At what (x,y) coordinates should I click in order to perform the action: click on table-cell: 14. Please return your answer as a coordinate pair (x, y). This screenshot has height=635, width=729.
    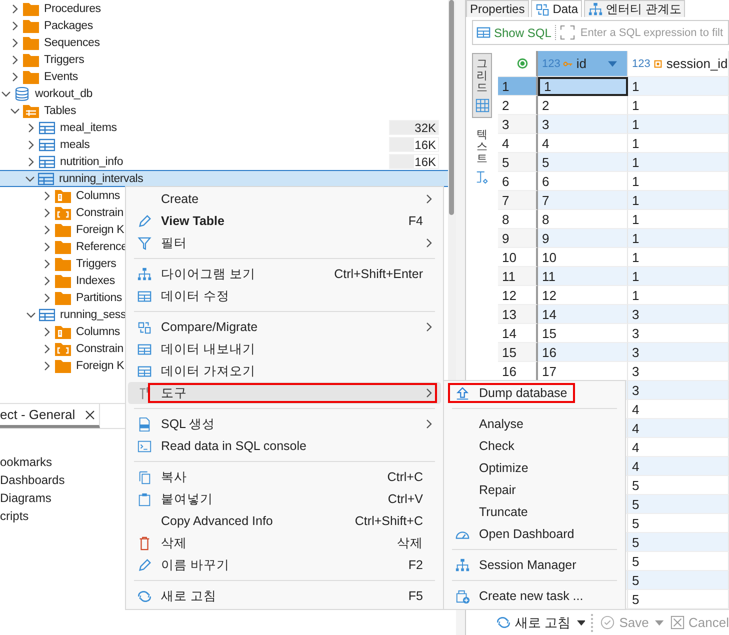
    Looking at the image, I should click on (583, 314).